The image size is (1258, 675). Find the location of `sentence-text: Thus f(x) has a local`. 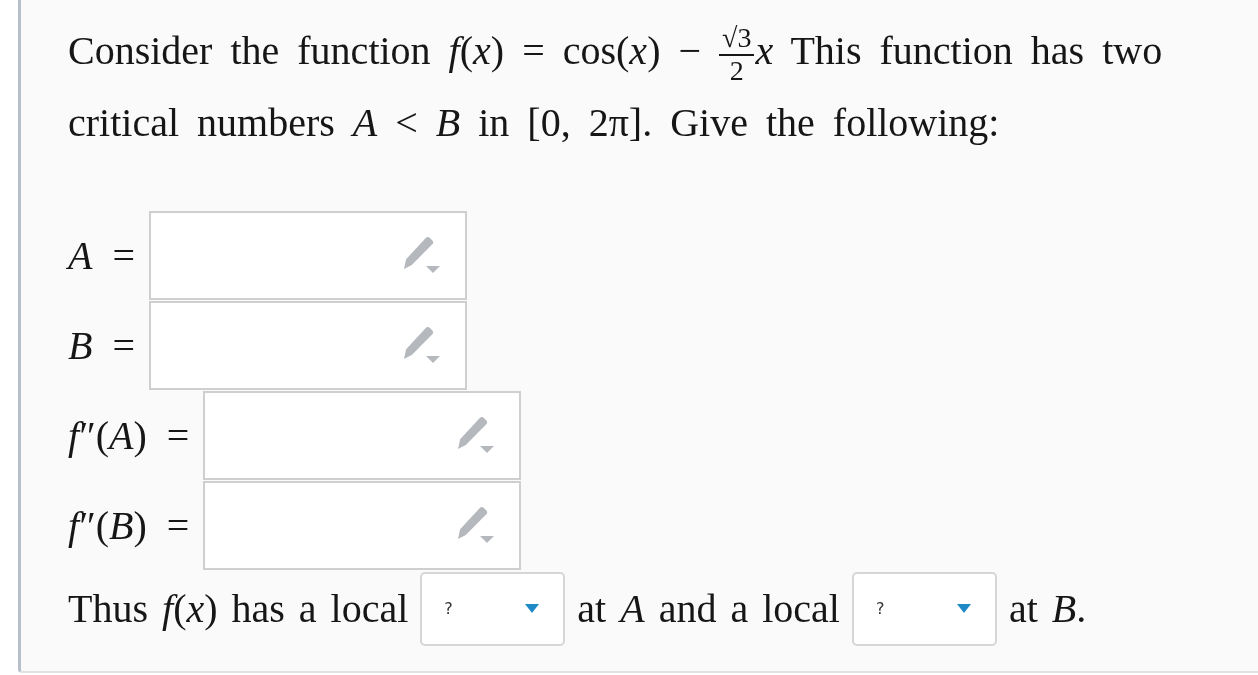

sentence-text: Thus f(x) has a local is located at coordinates (238, 609).